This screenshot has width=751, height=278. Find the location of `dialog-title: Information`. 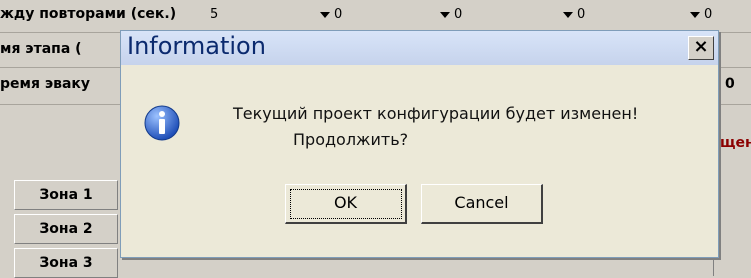

dialog-title: Information is located at coordinates (196, 46).